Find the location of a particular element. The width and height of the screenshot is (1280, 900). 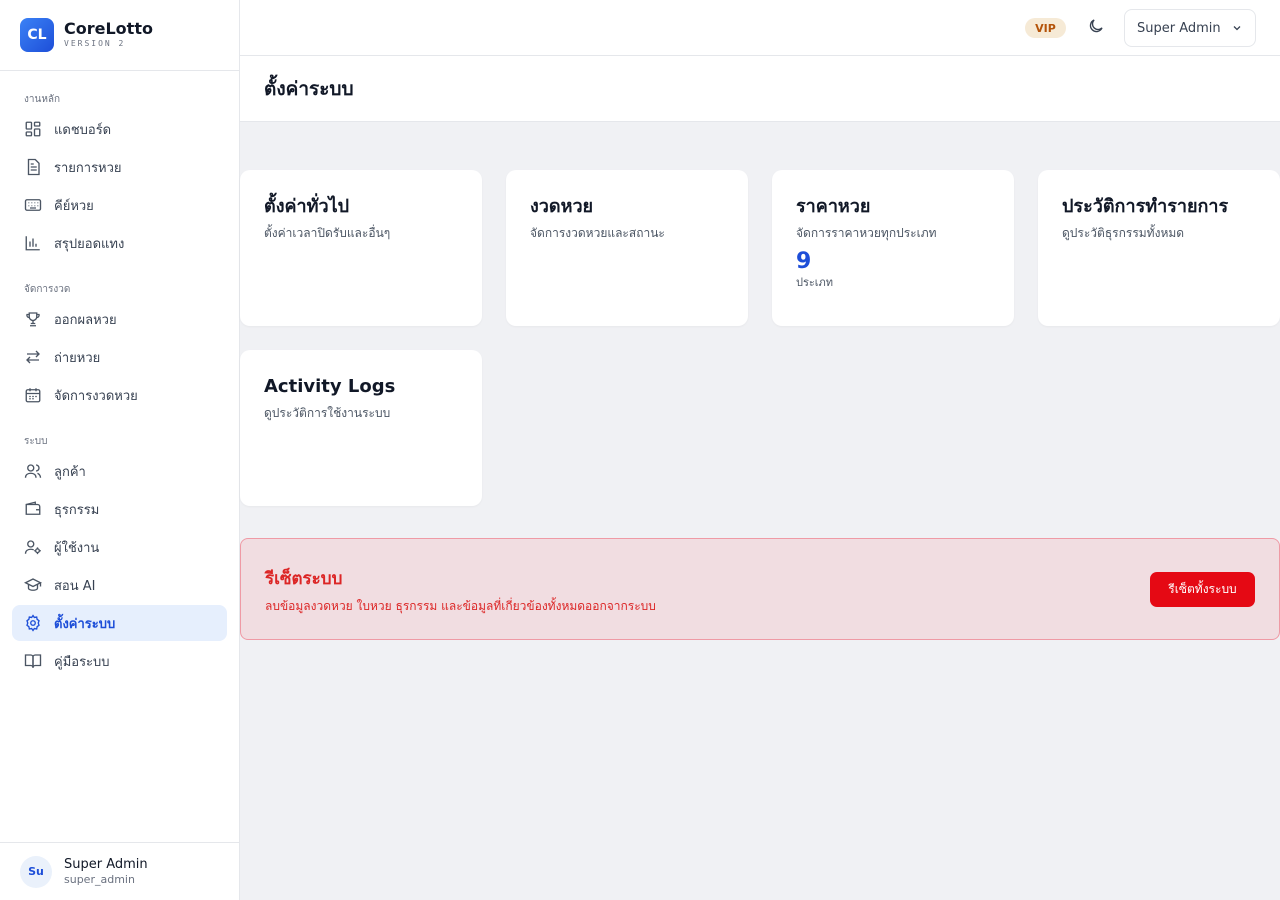

sidebar-item-label: ตั้งค่าระบบ is located at coordinates (85, 624).